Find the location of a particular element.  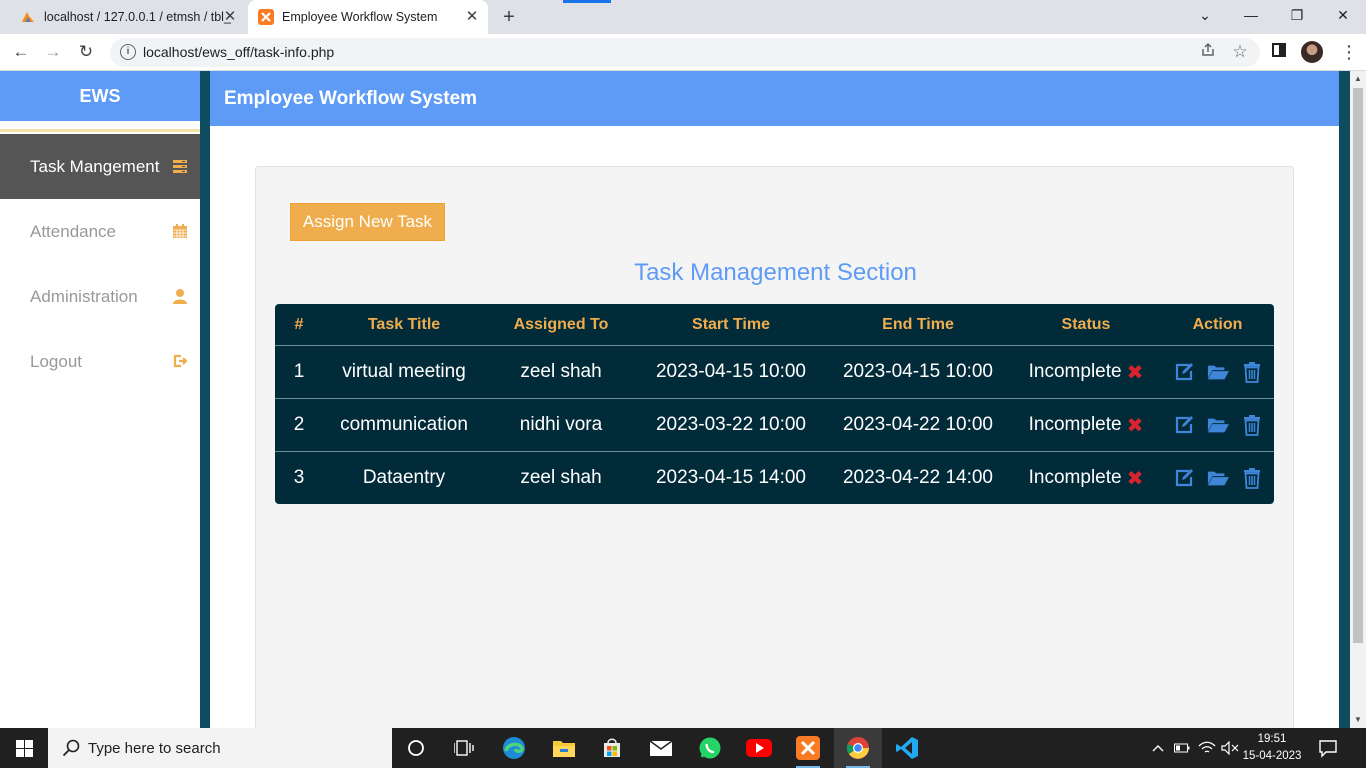

close-window-button: ✕ is located at coordinates (1343, 15).